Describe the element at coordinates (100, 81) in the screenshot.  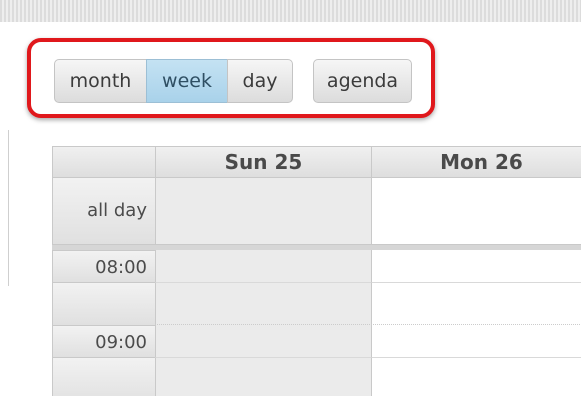
I see `month-view-button: month` at that location.